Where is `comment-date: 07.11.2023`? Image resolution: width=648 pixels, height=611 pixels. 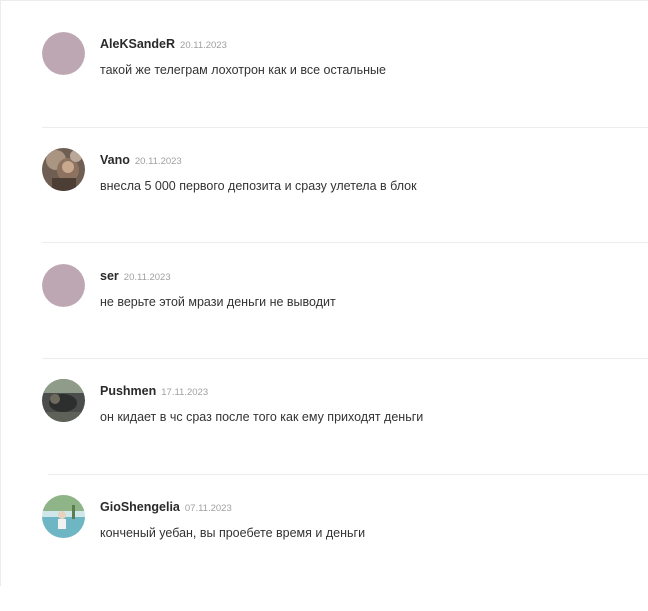
comment-date: 07.11.2023 is located at coordinates (208, 508).